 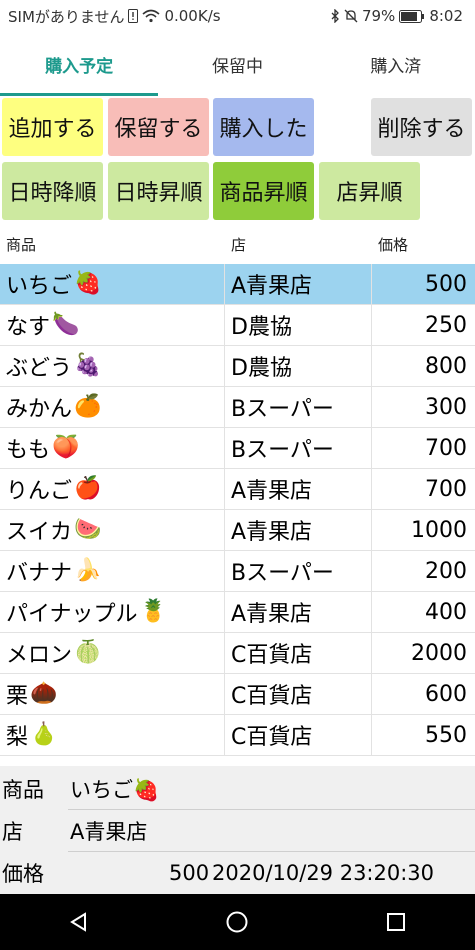 I want to click on item-cell: メロン 🍈, so click(x=112, y=653).